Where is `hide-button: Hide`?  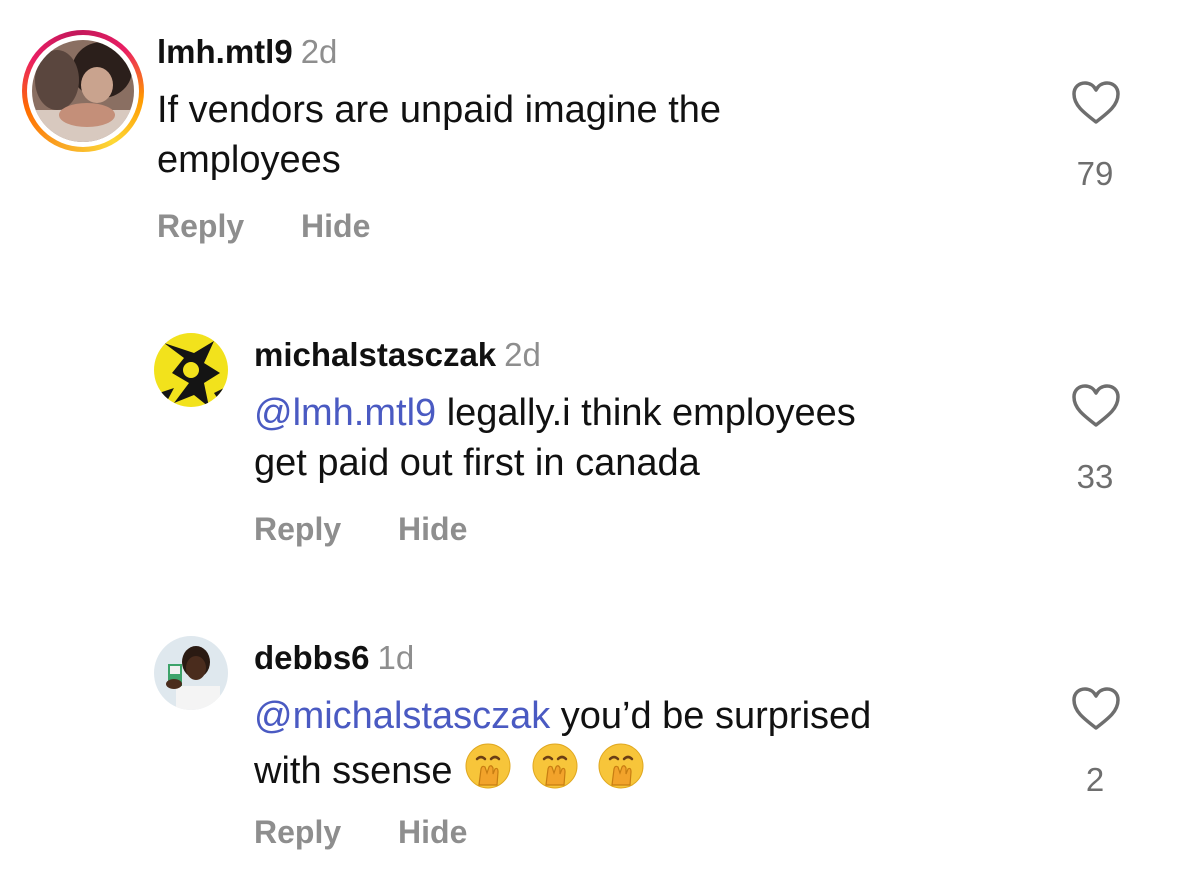
hide-button: Hide is located at coordinates (432, 832).